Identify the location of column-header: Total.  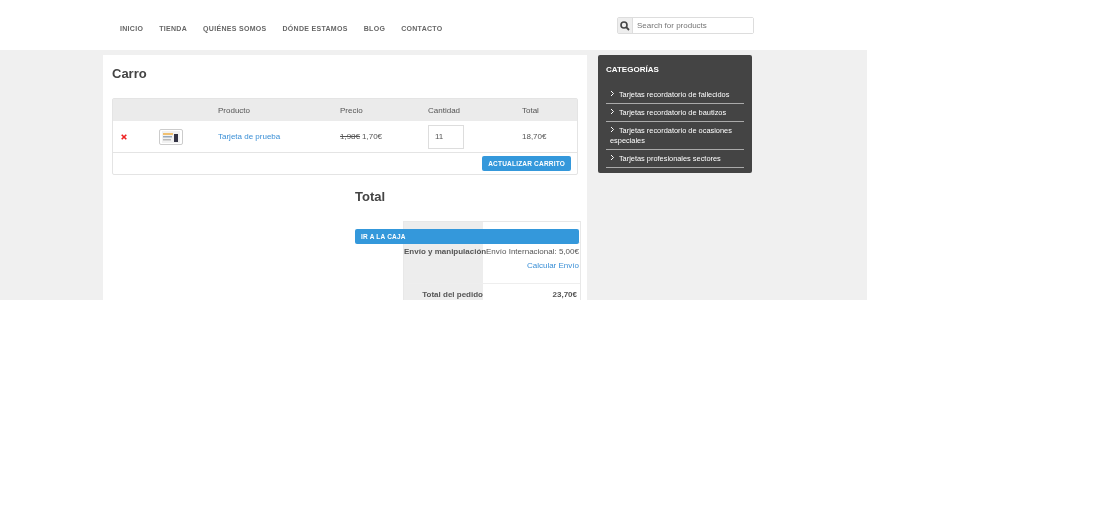
(531, 110).